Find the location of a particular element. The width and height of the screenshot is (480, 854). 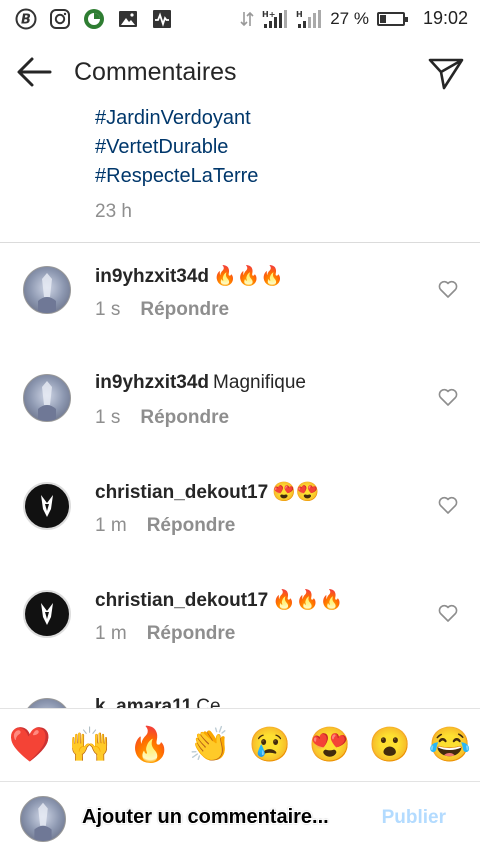

data-transfer-icon is located at coordinates (247, 18).